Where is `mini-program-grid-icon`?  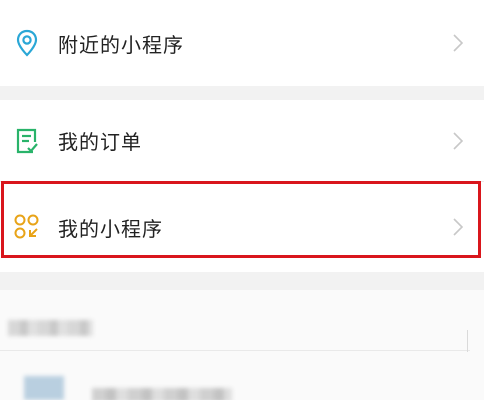
mini-program-grid-icon is located at coordinates (27, 227).